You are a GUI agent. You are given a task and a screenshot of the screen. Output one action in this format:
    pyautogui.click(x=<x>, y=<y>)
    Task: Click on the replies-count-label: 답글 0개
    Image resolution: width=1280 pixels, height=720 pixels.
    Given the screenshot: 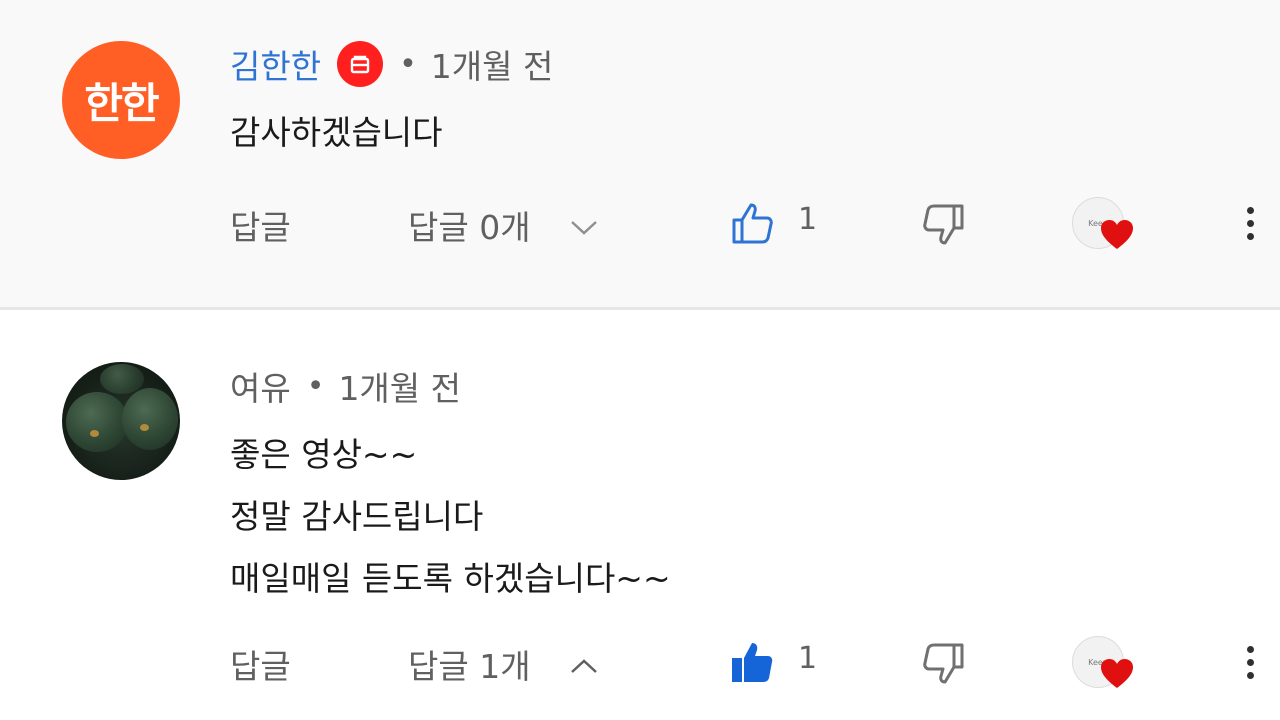 What is the action you would take?
    pyautogui.click(x=469, y=227)
    